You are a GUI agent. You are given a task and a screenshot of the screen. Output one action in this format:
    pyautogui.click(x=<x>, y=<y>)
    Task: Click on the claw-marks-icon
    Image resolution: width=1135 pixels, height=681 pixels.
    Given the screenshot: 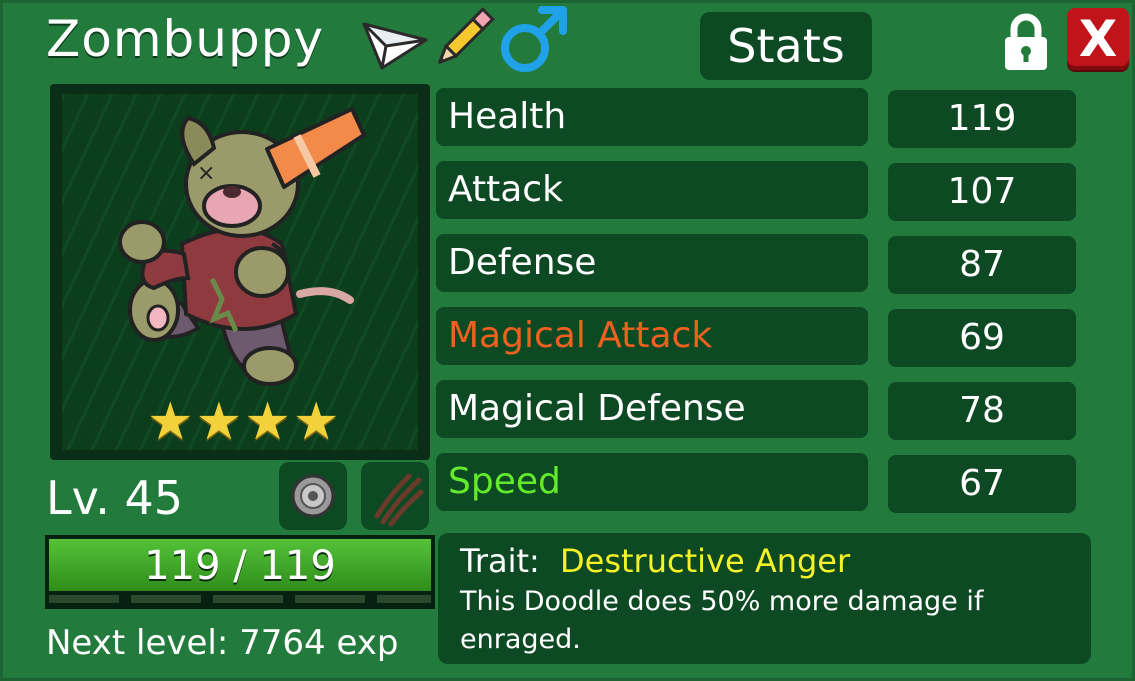 What is the action you would take?
    pyautogui.click(x=399, y=500)
    